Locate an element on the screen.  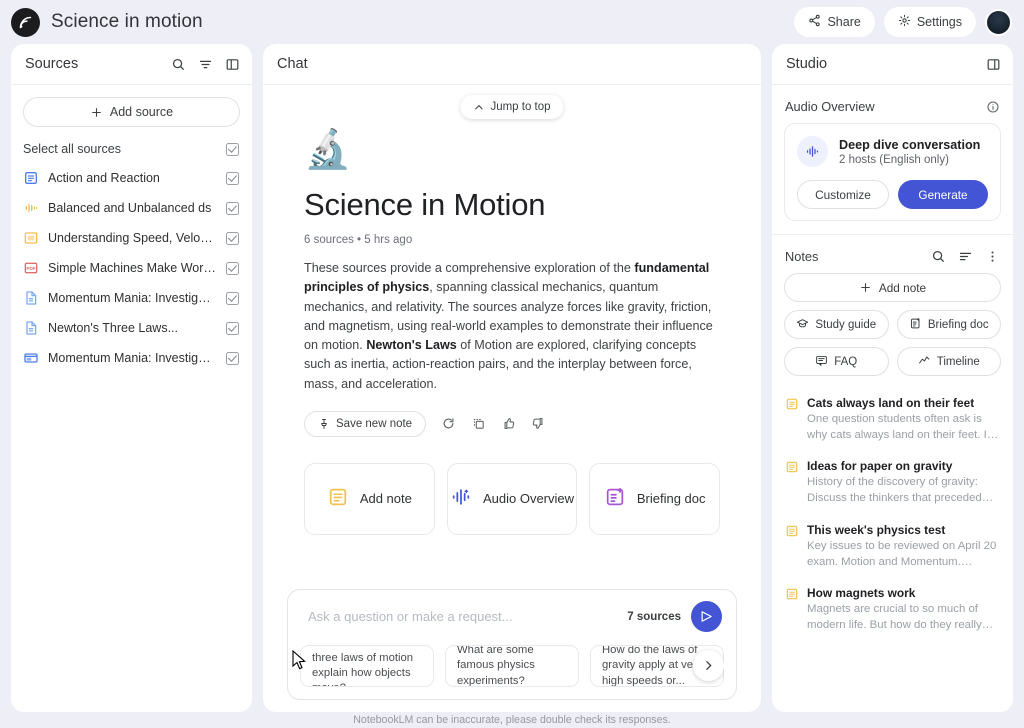
settings-button: Settings is located at coordinates (929, 22).